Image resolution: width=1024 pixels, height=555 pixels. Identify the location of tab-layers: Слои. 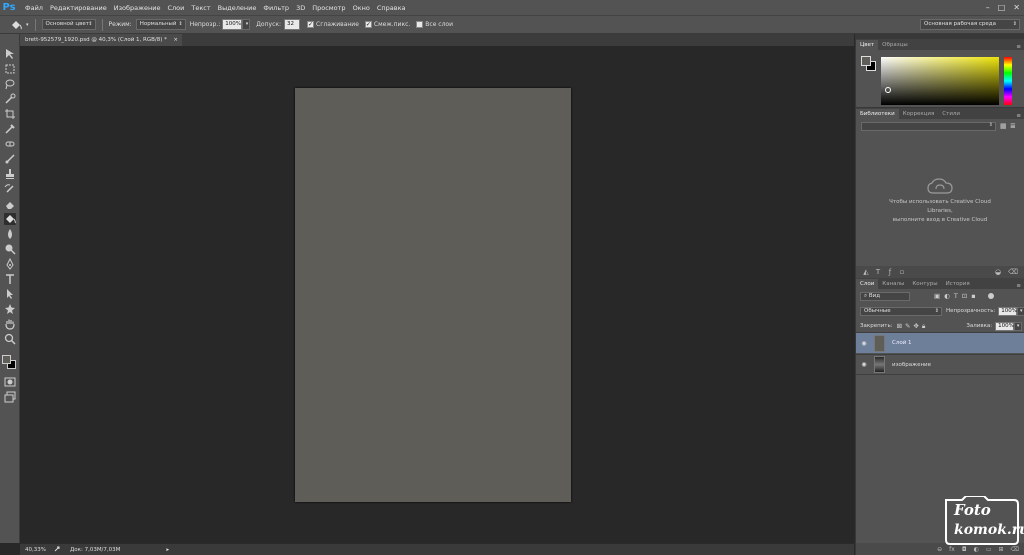
(867, 284).